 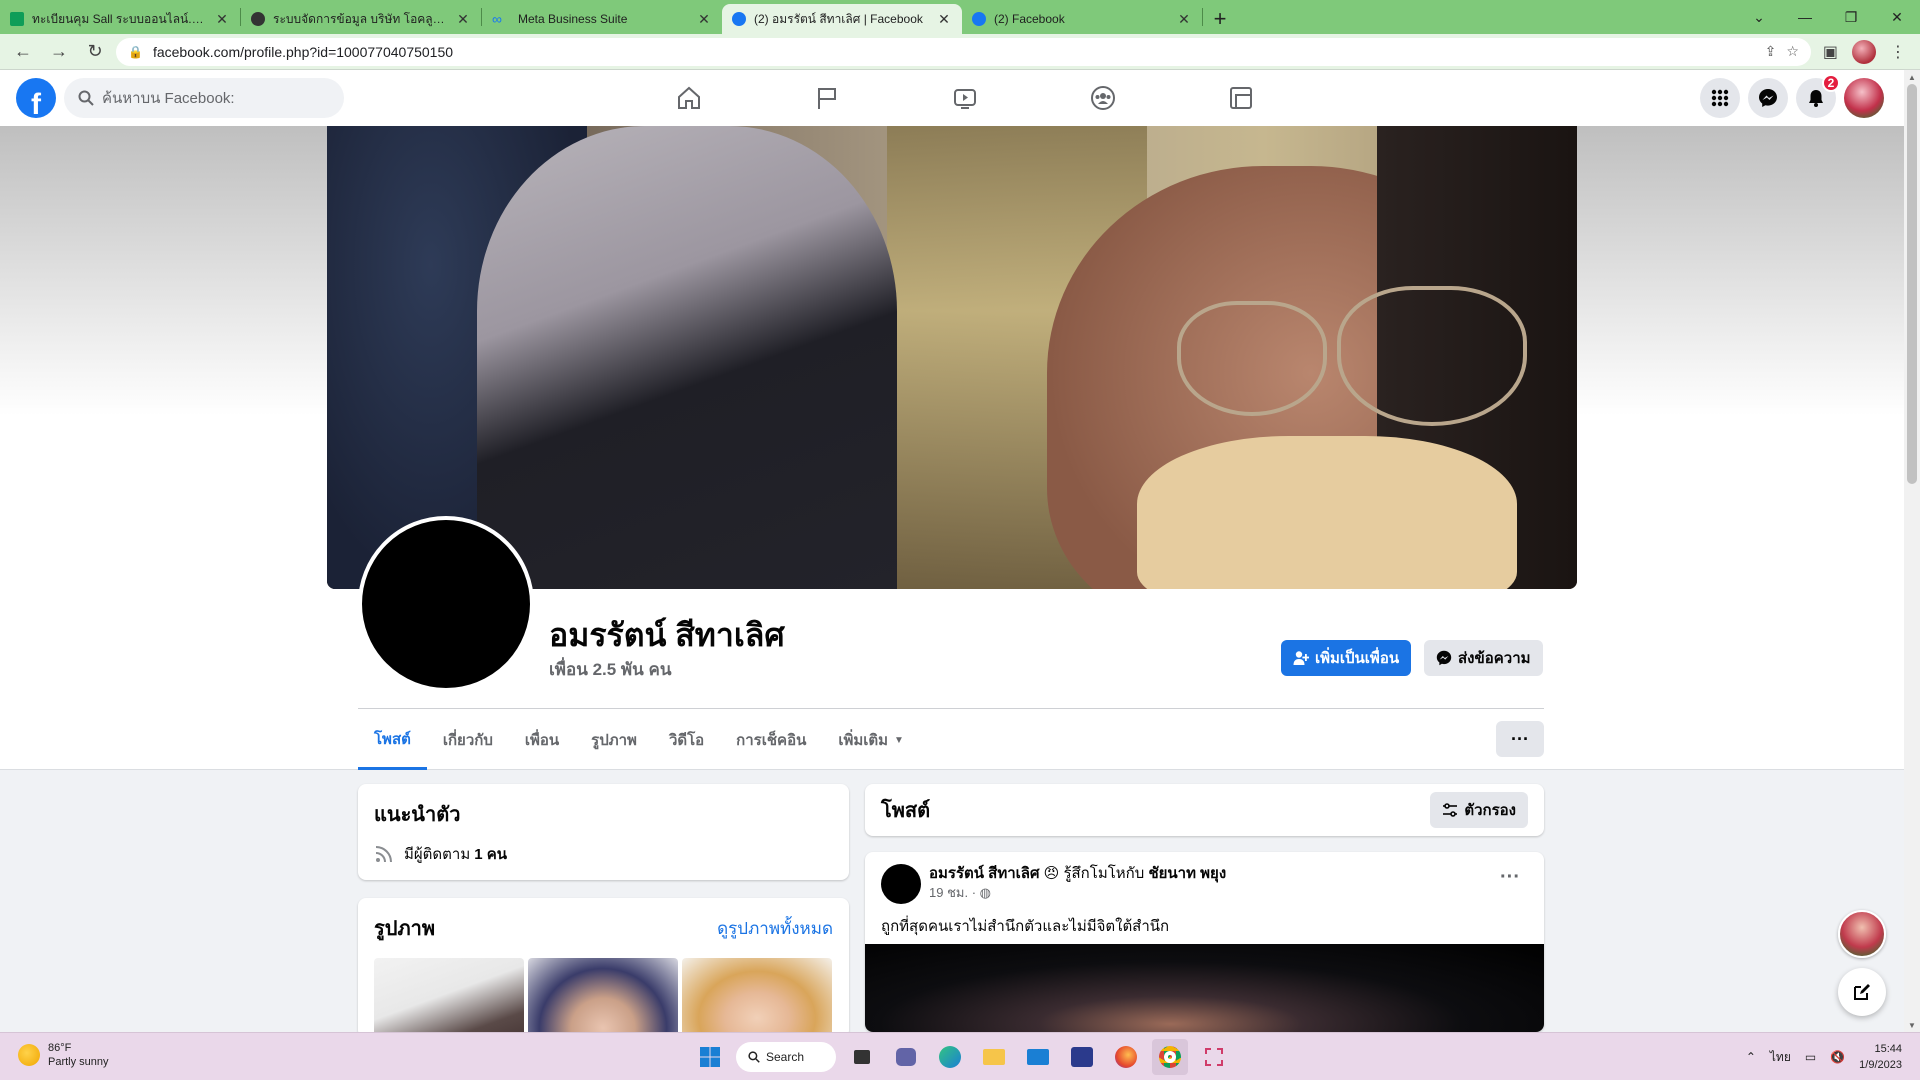 What do you see at coordinates (1912, 77) in the screenshot?
I see `scroll-up-icon: ▲` at bounding box center [1912, 77].